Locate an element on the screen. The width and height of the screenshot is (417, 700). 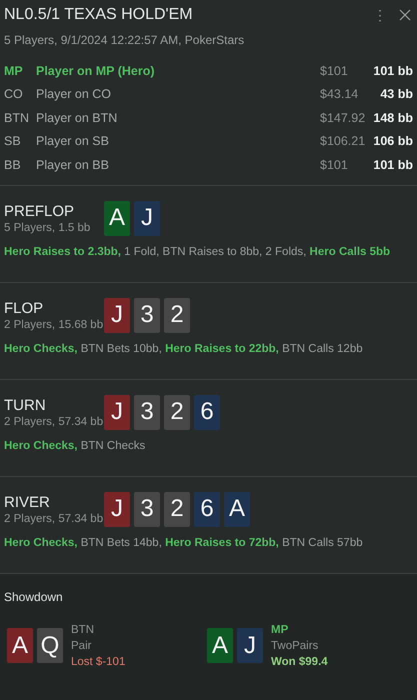
playing-card: Q is located at coordinates (50, 645).